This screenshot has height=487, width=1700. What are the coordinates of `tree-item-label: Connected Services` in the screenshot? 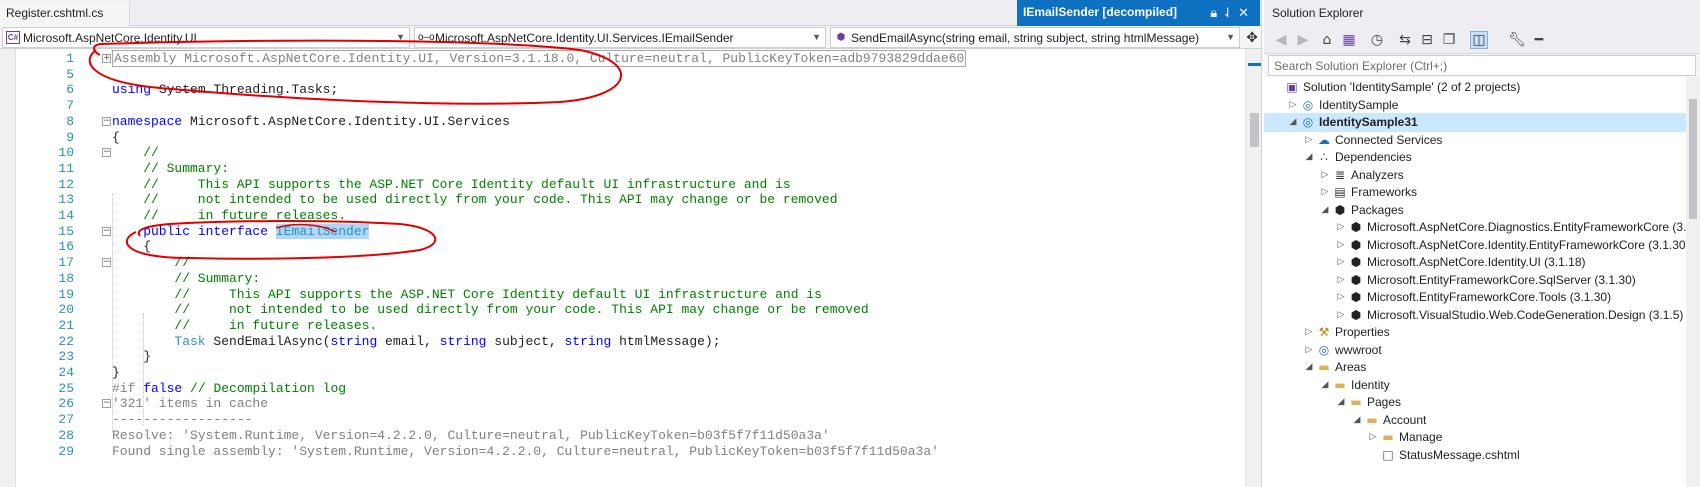 It's located at (1389, 139).